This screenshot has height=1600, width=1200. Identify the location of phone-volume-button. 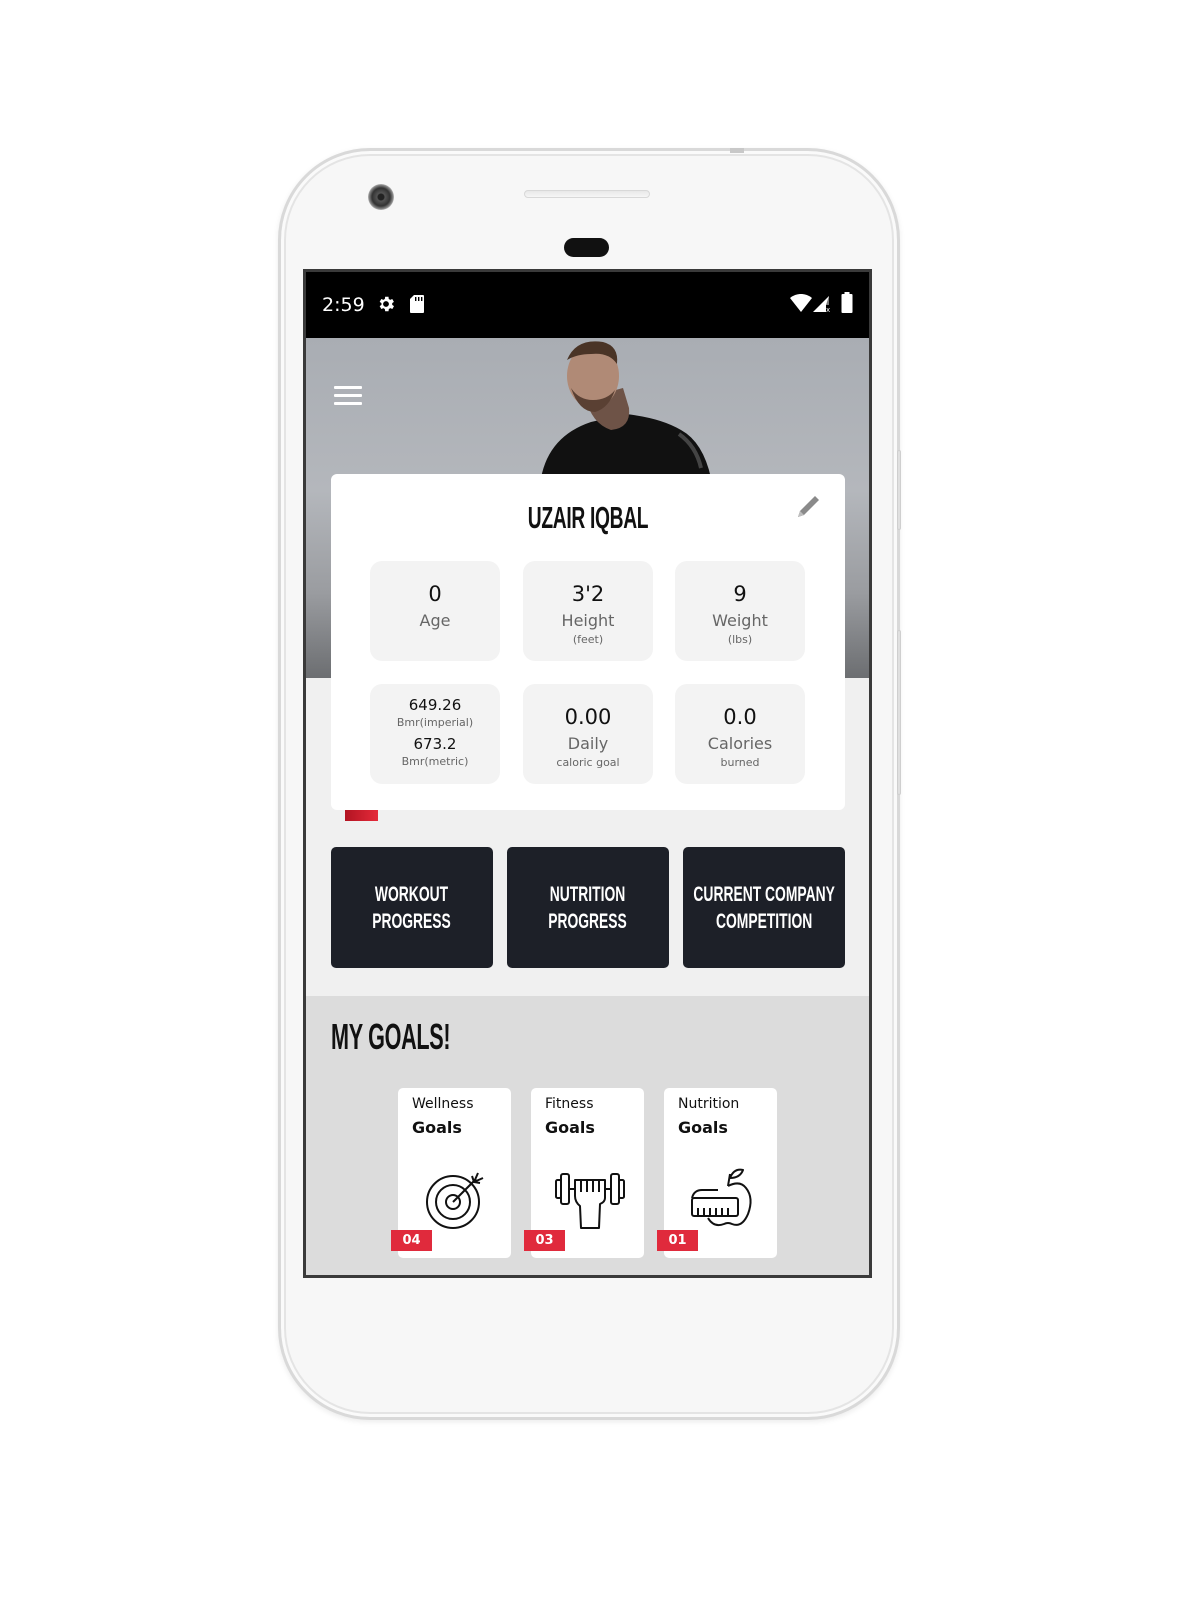
(899, 712).